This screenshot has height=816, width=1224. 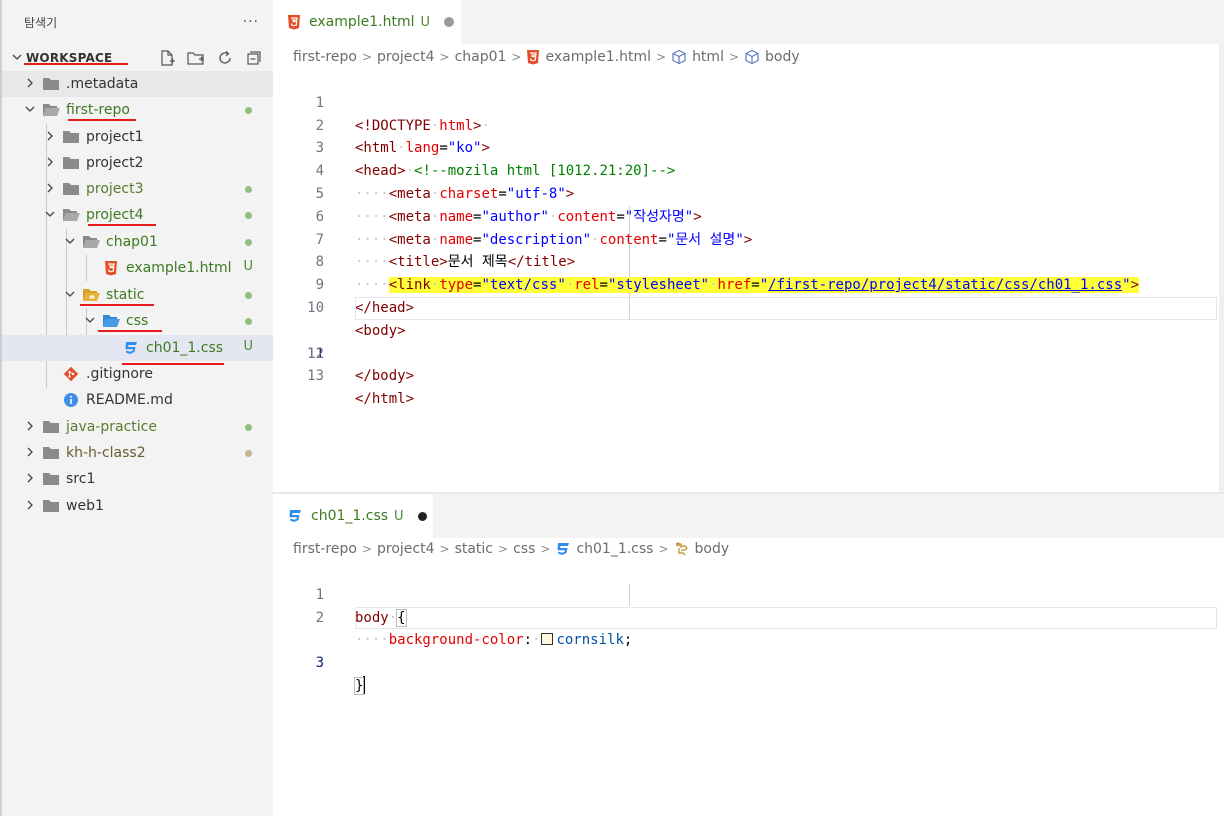 I want to click on git-icon, so click(x=71, y=374).